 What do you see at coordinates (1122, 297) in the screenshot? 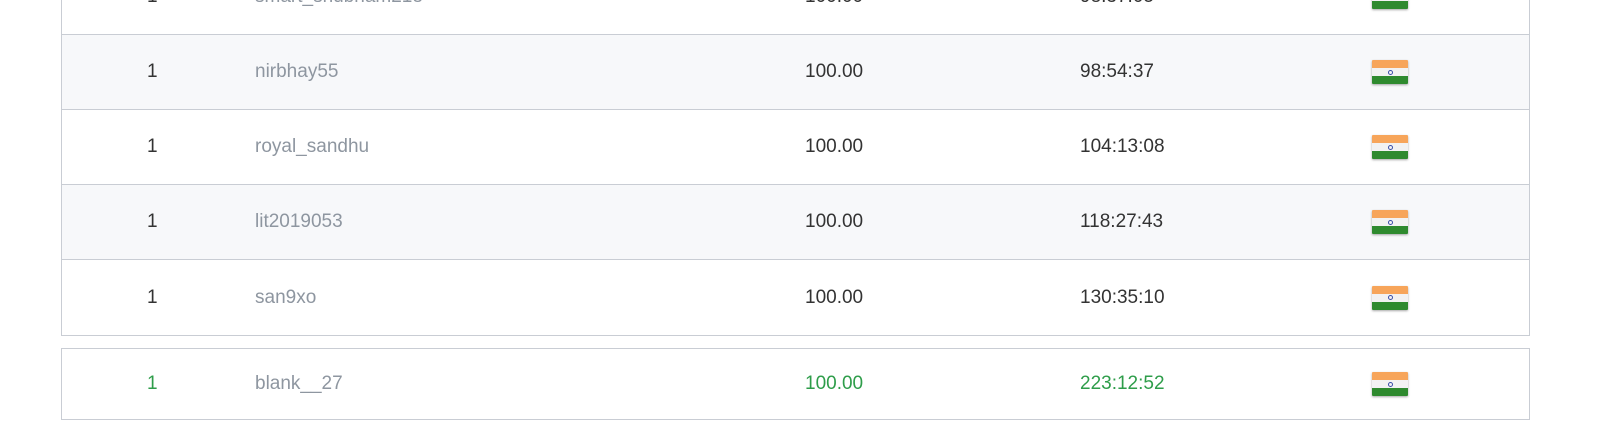
I see `time-cell: 130:35:10` at bounding box center [1122, 297].